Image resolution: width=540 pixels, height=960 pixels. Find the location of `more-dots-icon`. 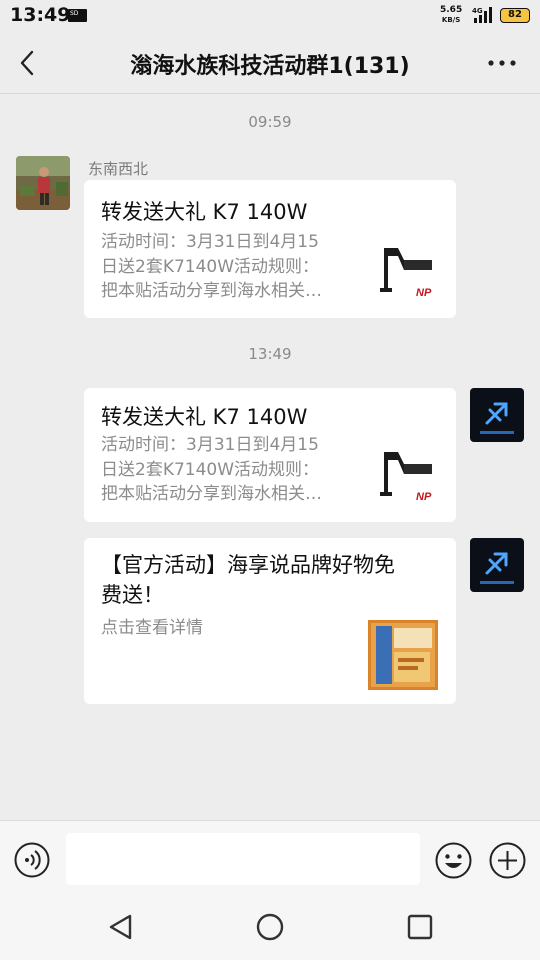

more-dots-icon is located at coordinates (502, 63).